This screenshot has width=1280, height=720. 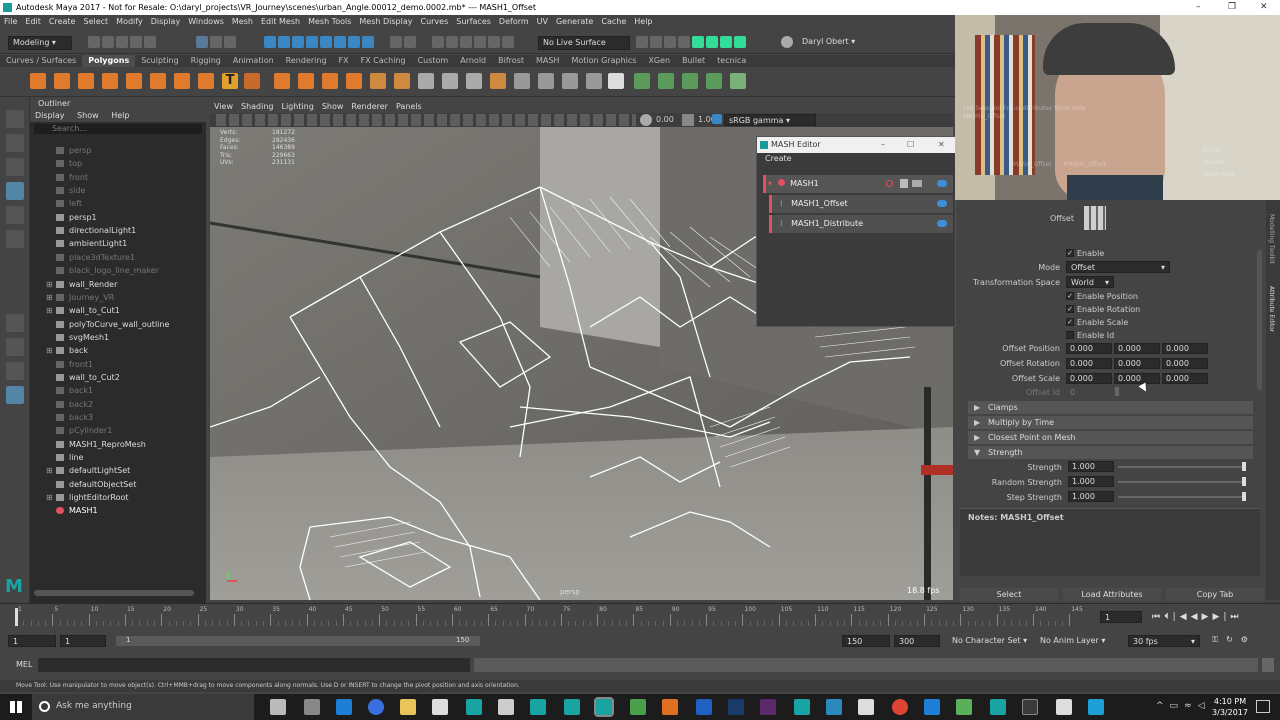 I want to click on shelf-tab-polygons: Polygons, so click(x=109, y=61).